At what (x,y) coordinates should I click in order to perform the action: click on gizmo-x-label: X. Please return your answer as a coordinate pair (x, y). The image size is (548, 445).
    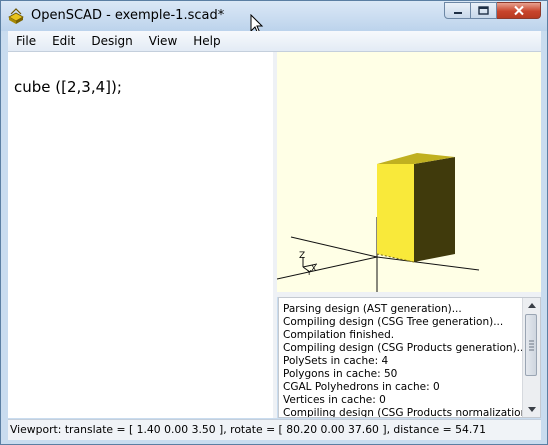
    Looking at the image, I should click on (314, 268).